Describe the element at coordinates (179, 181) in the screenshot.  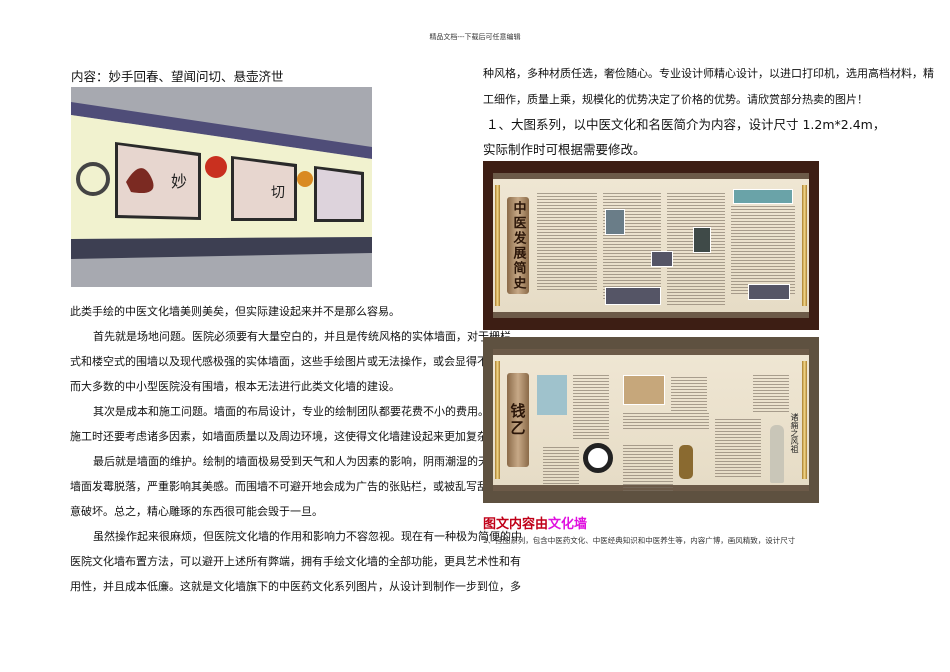
I see `calligraphy-text: 妙` at that location.